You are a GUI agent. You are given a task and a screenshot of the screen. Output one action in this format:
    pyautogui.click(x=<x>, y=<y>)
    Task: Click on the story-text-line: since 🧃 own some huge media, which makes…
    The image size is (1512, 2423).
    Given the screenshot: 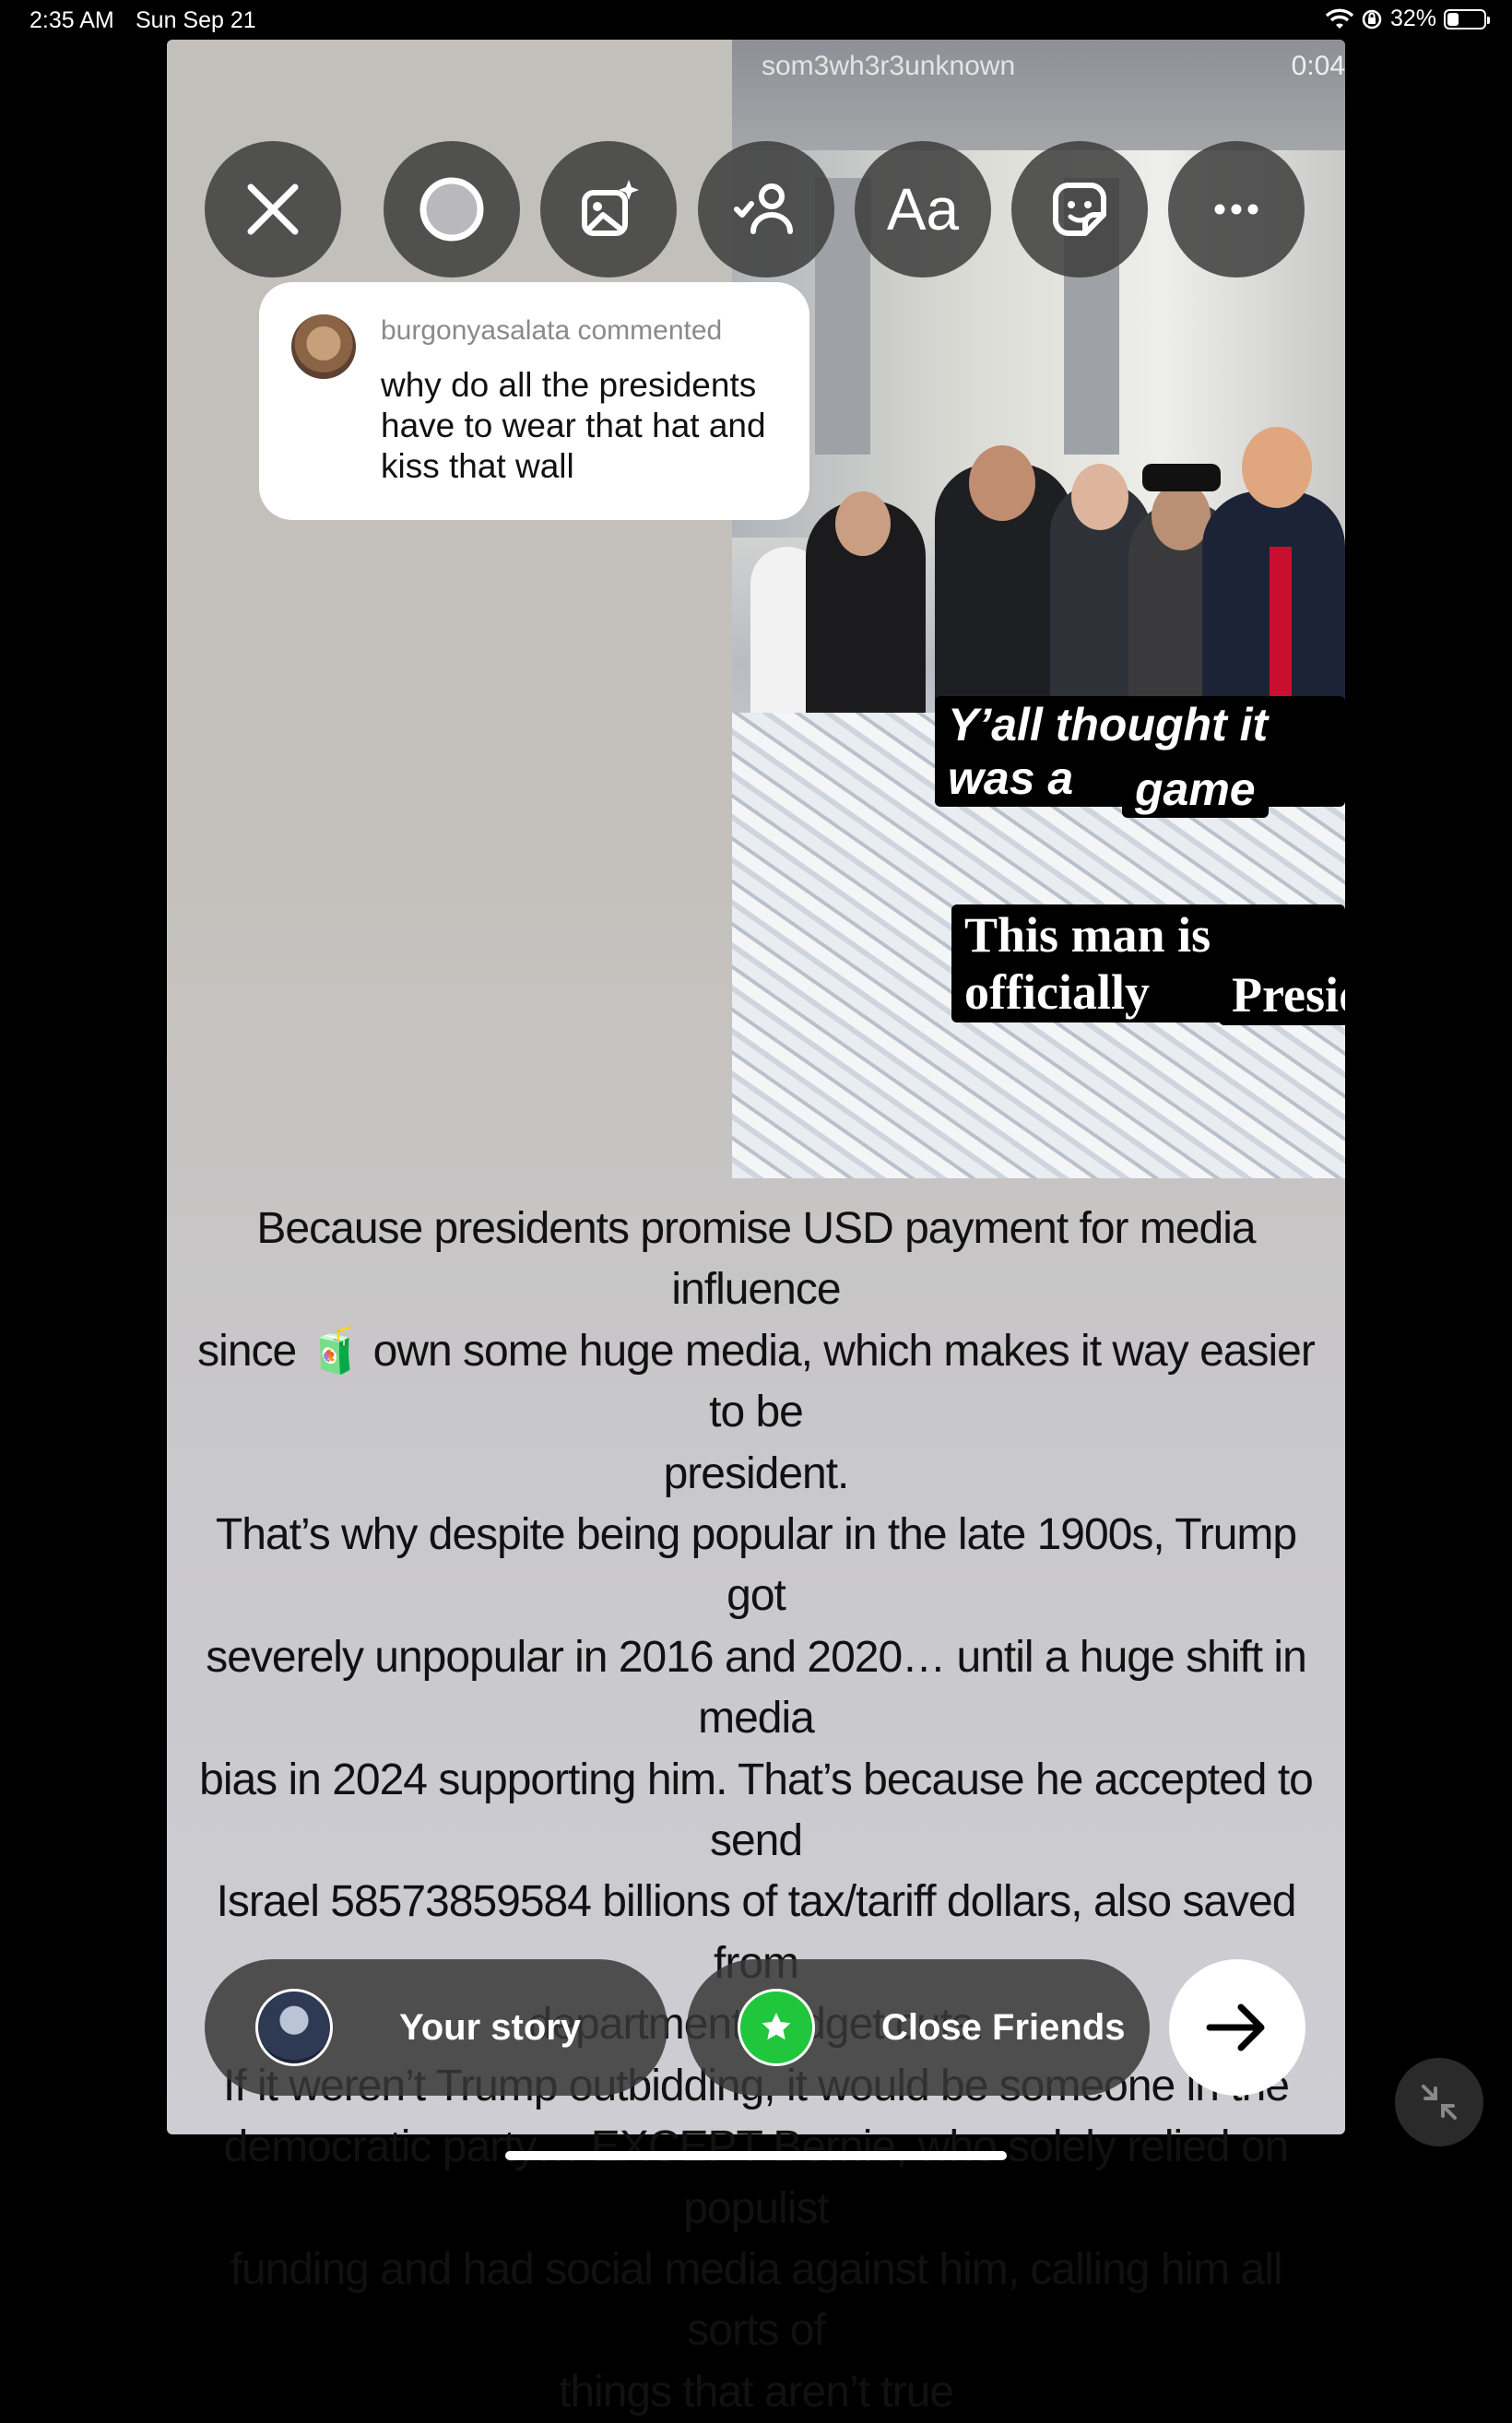 What is the action you would take?
    pyautogui.click(x=756, y=1381)
    